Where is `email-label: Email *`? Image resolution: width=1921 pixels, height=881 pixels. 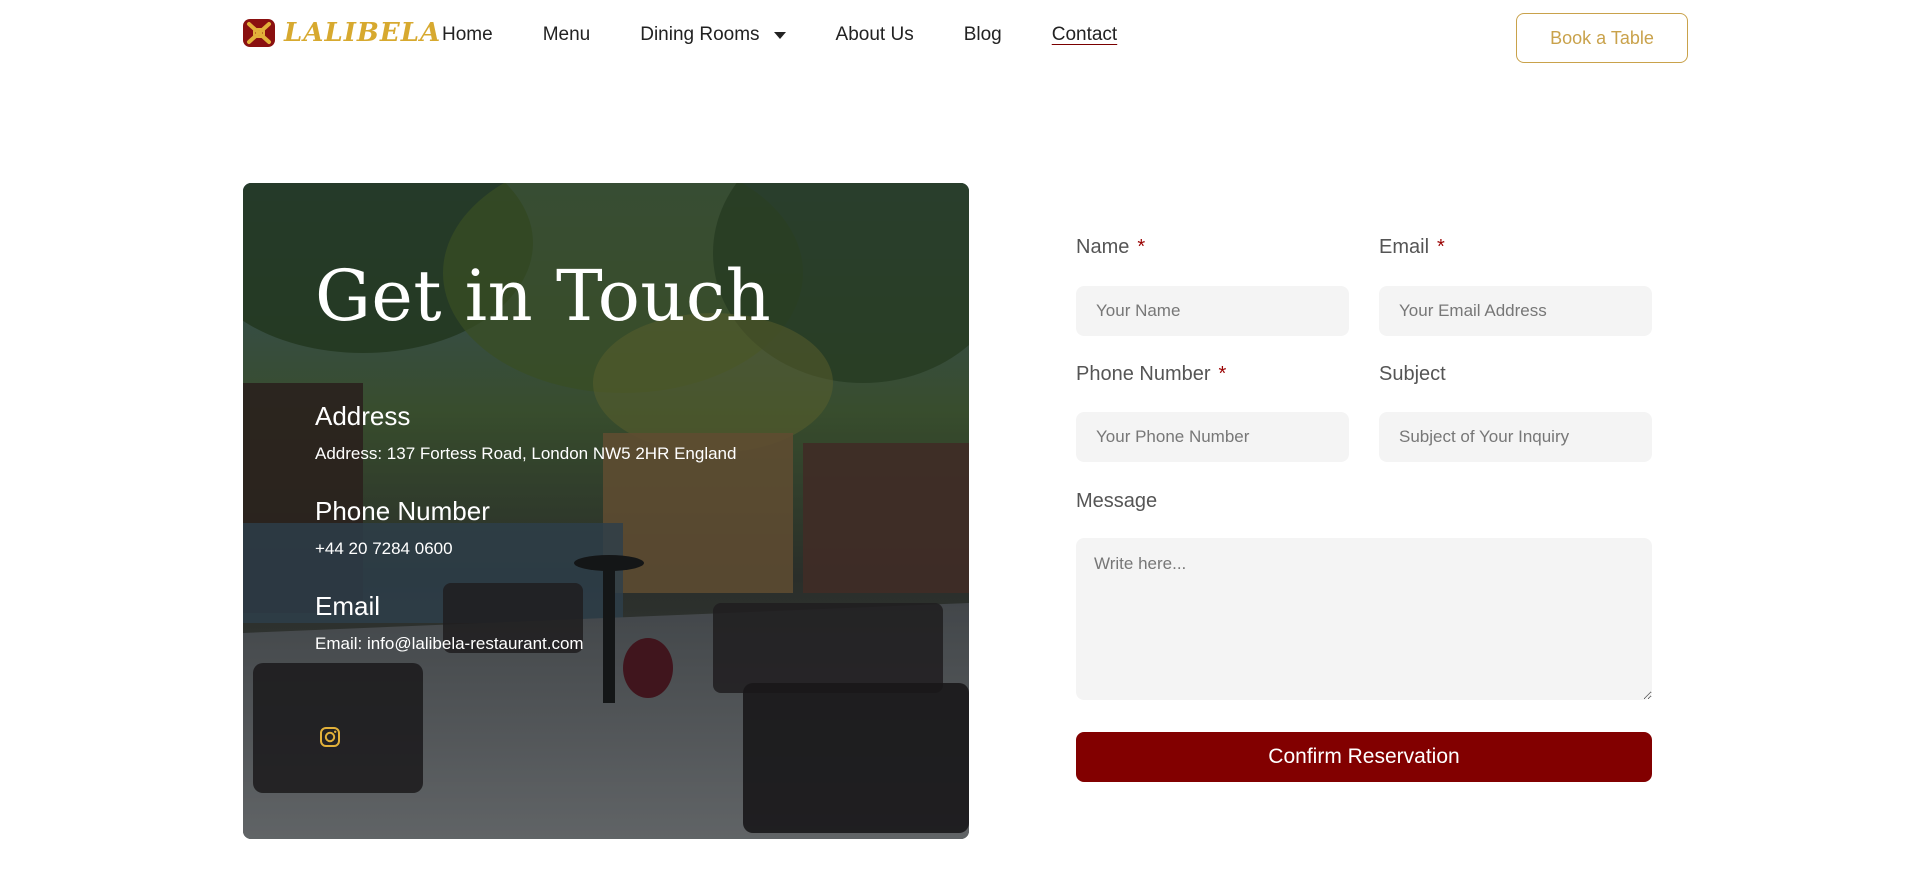
email-label: Email * is located at coordinates (1412, 247).